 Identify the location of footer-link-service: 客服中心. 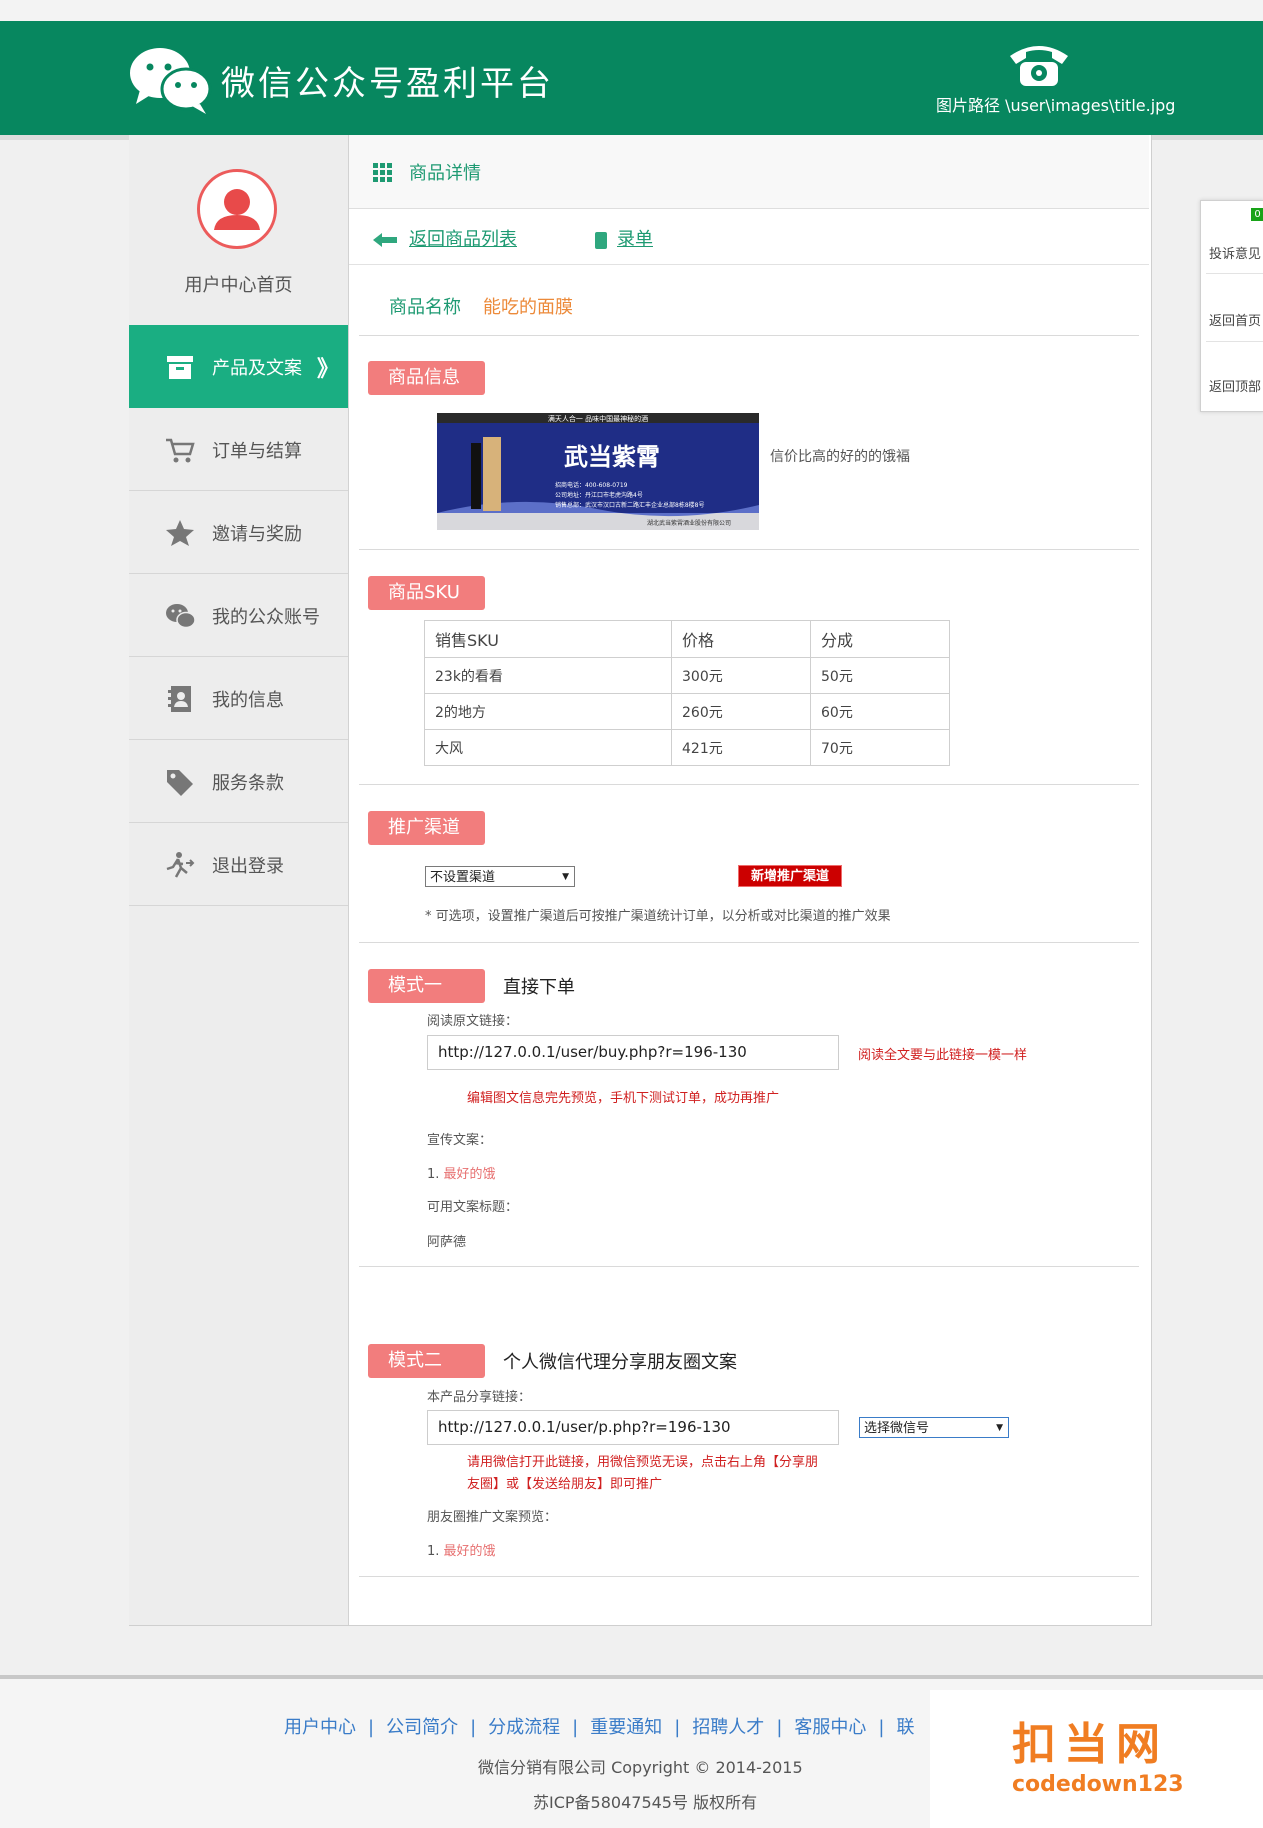
(830, 1727).